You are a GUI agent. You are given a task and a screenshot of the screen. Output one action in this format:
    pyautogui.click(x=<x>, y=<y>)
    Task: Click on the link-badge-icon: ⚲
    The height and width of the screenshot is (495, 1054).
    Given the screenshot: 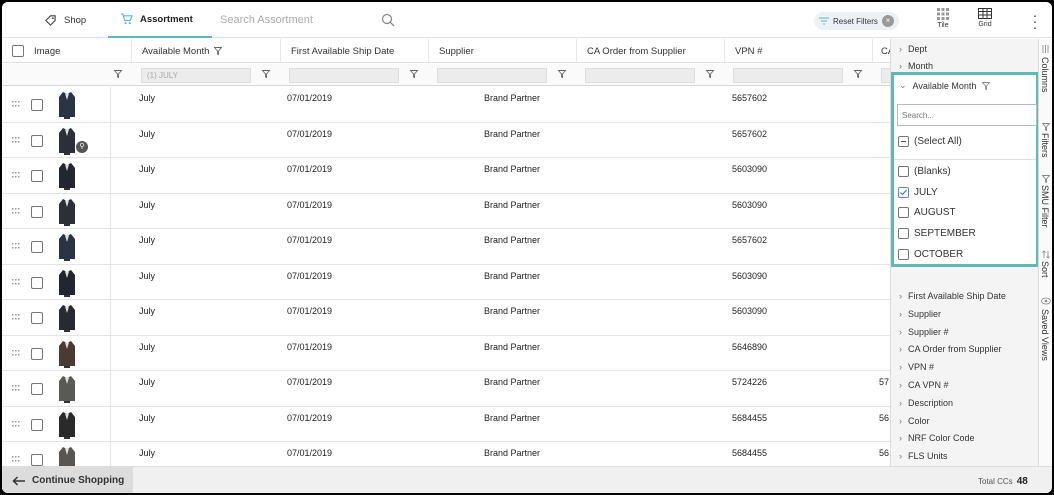 What is the action you would take?
    pyautogui.click(x=82, y=146)
    